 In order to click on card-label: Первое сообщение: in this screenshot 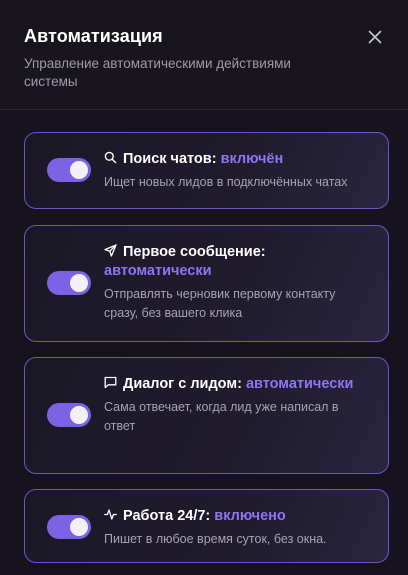, I will do `click(194, 252)`.